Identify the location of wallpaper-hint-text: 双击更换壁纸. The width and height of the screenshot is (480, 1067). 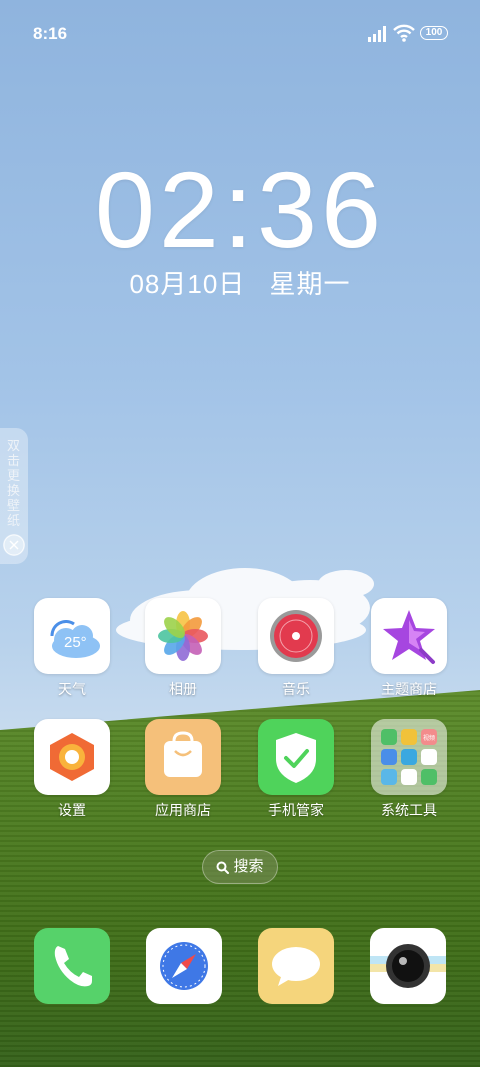
(14, 483).